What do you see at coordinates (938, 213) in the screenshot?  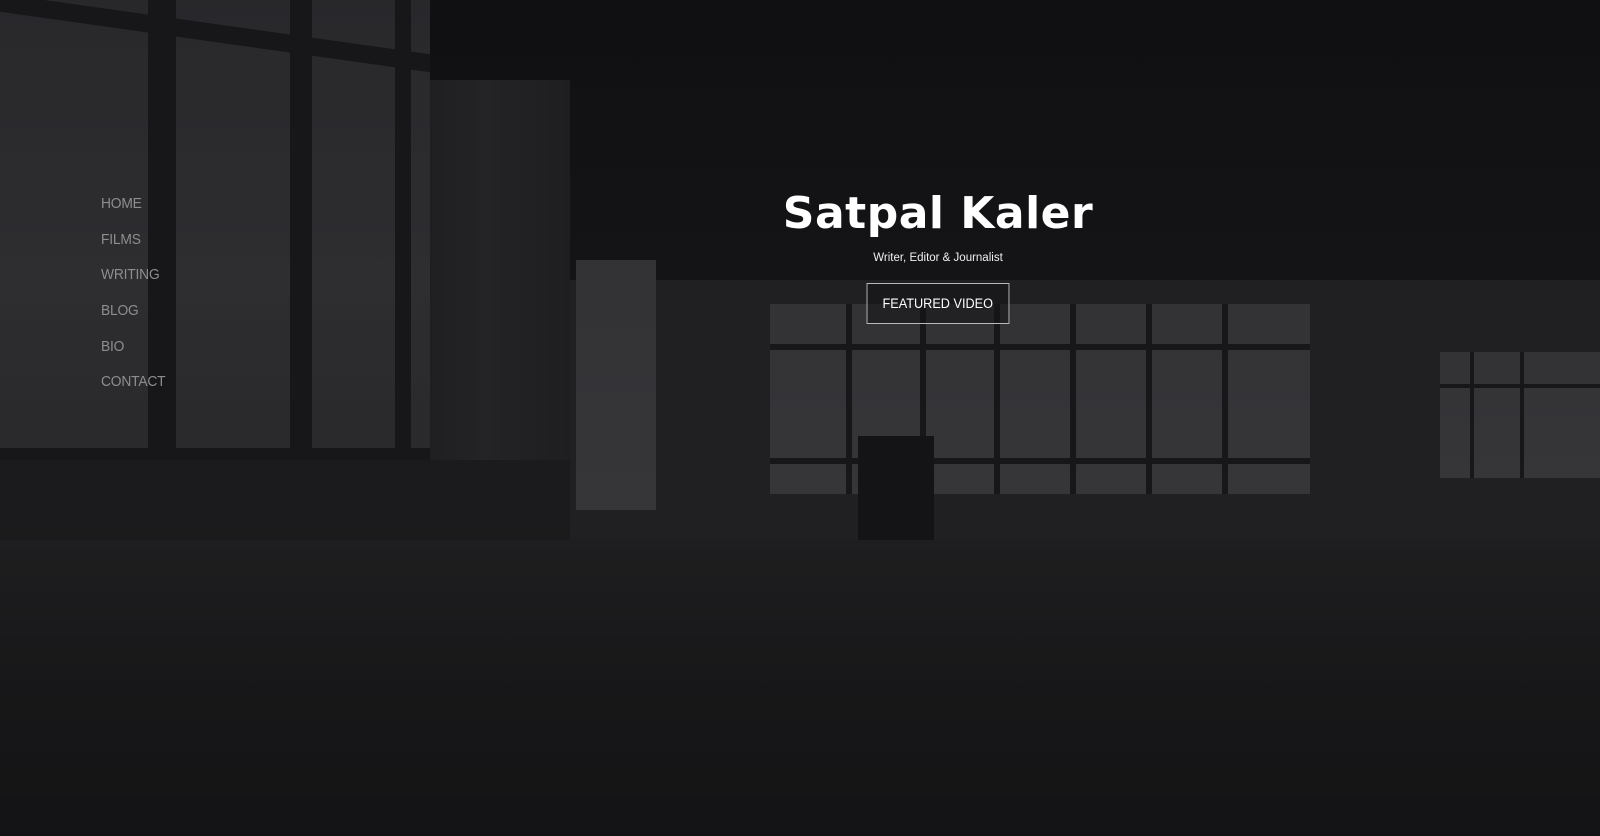 I see `hero-title: Satpal Kaler` at bounding box center [938, 213].